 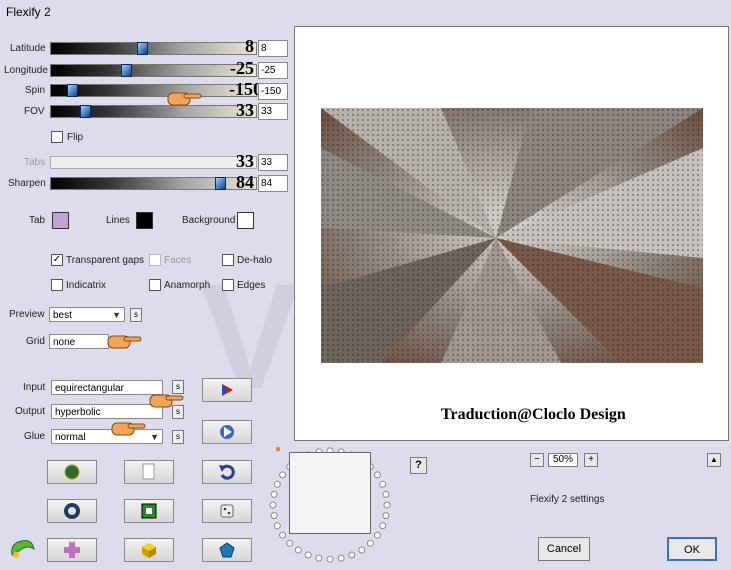 I want to click on chevron-down-icon: ▼, so click(x=154, y=437).